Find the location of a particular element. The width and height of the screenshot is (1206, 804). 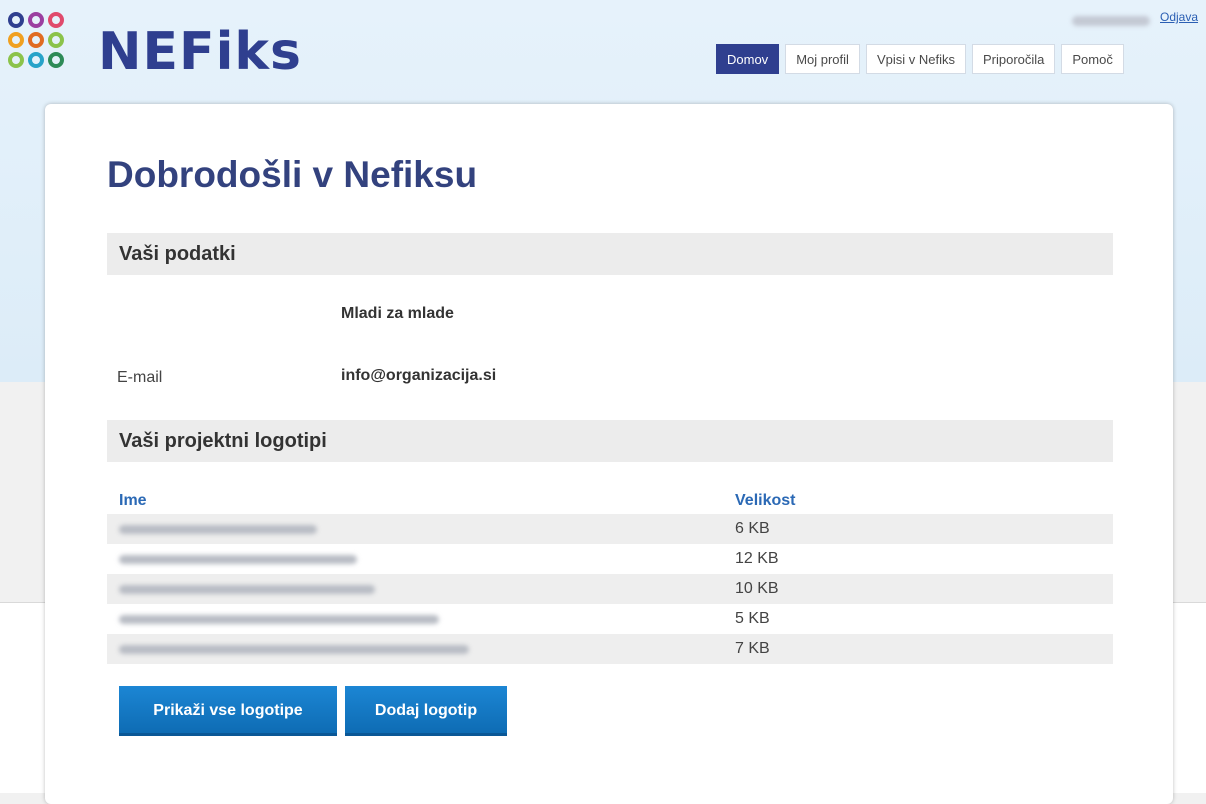

rings-icon is located at coordinates (46, 50).